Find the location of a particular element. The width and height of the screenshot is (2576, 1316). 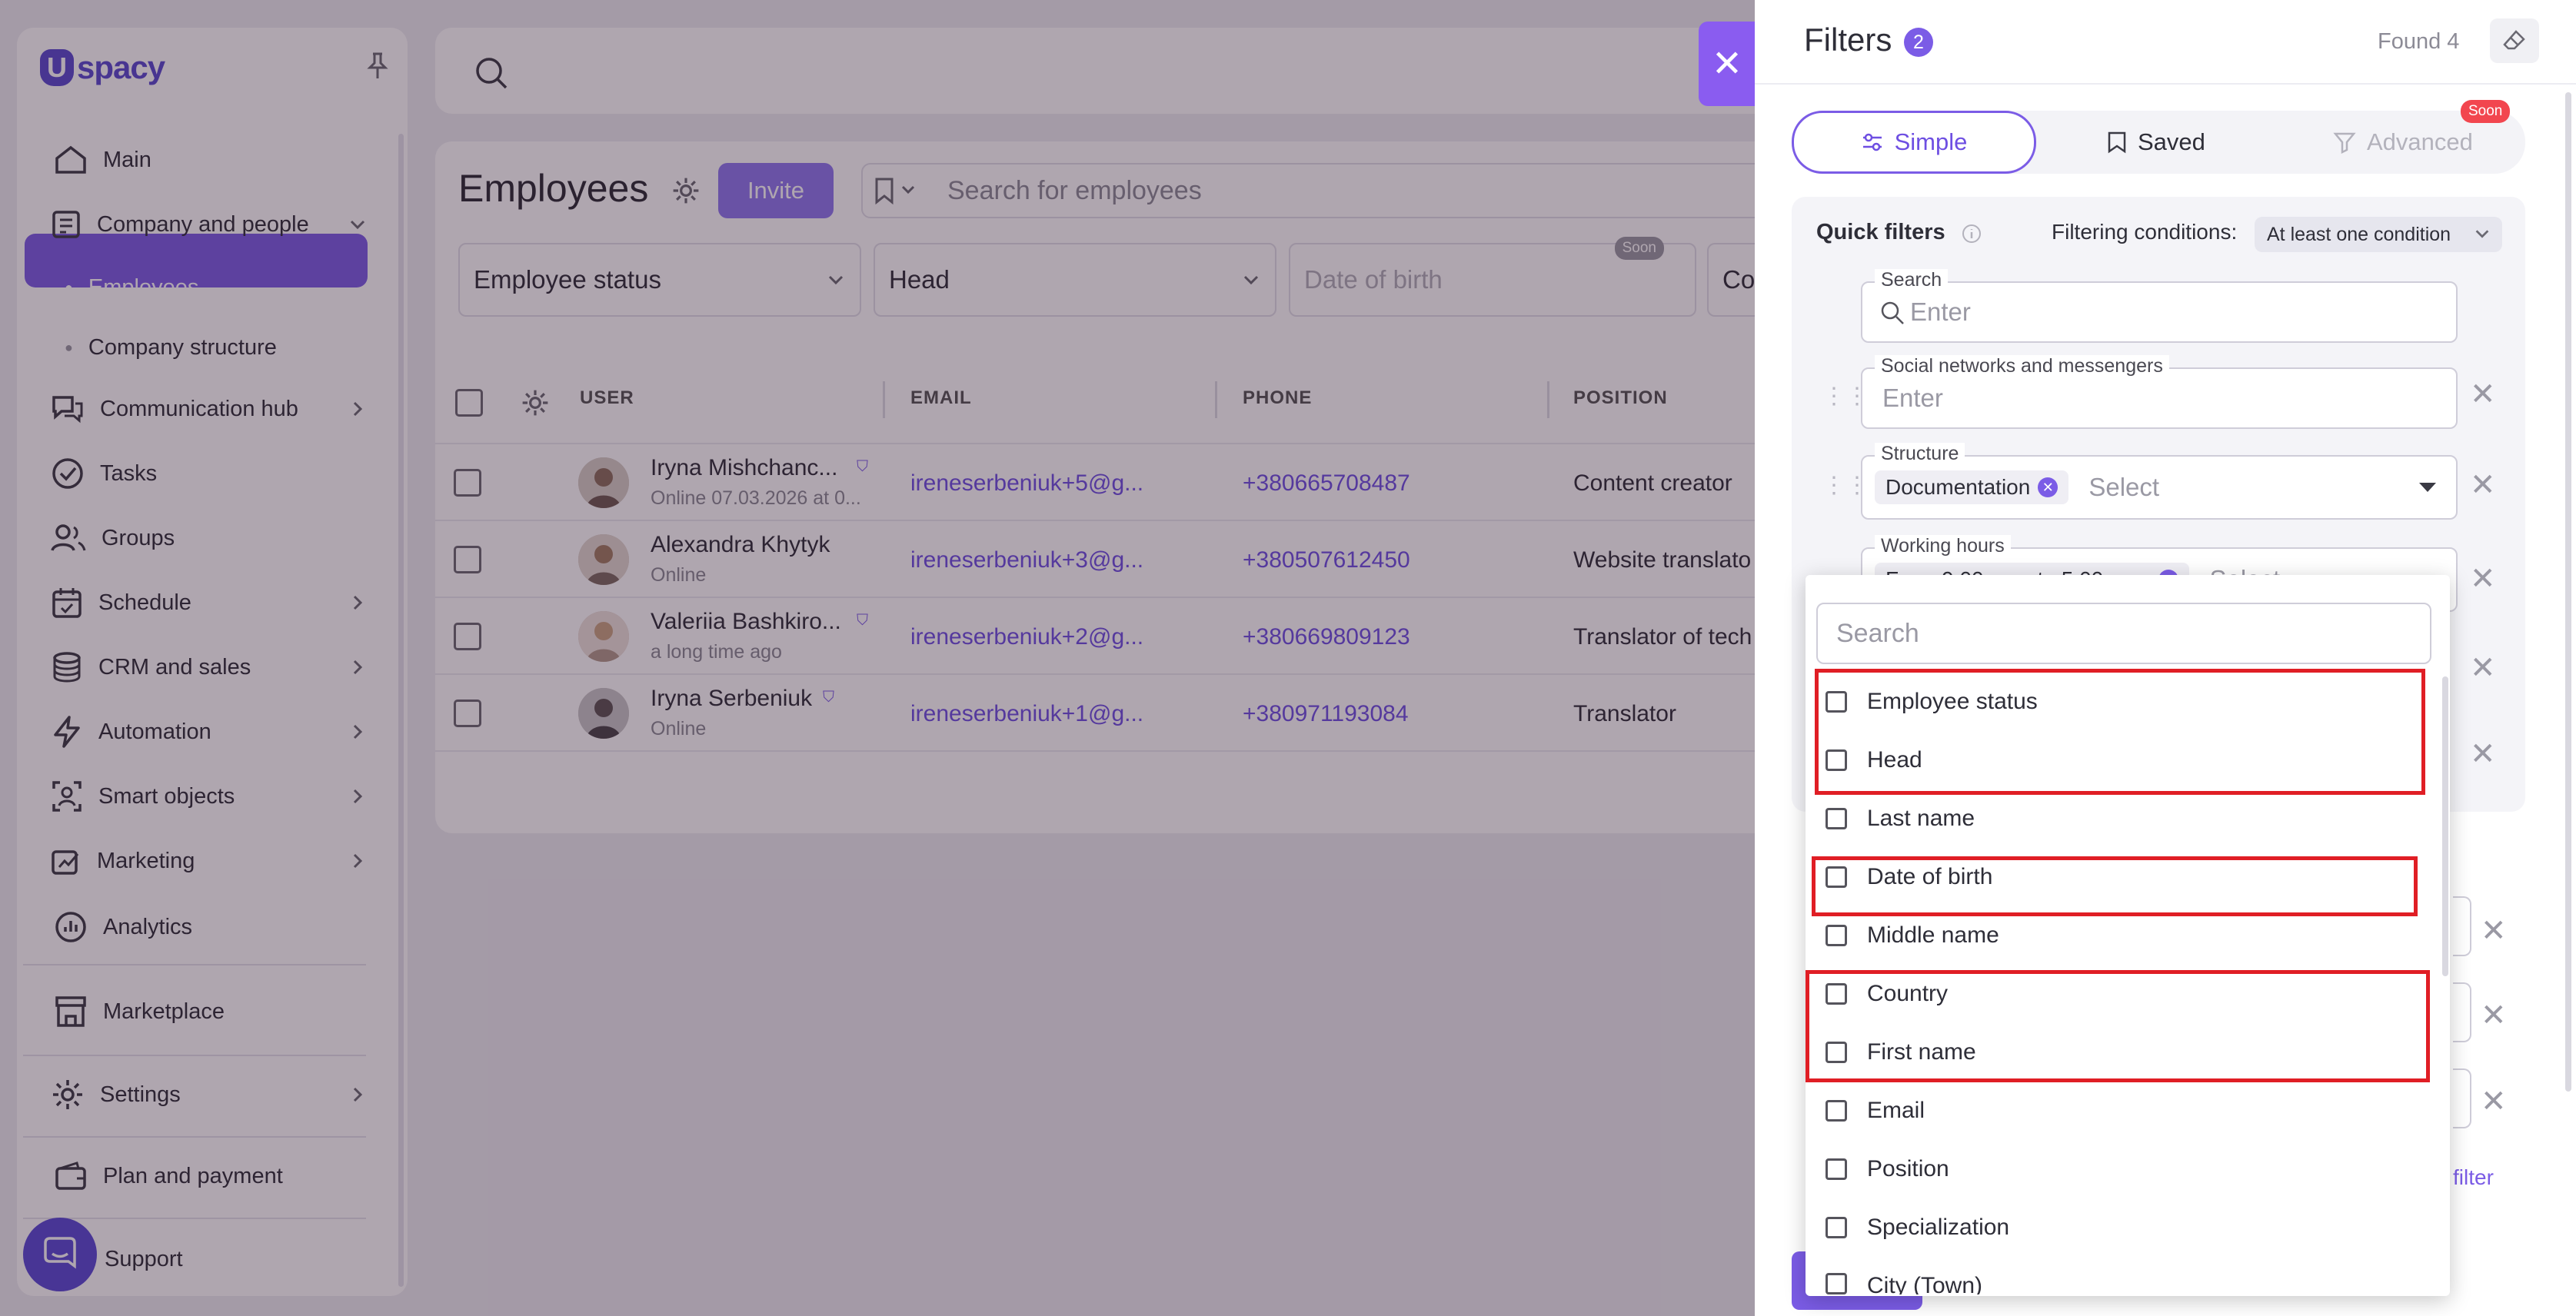

sliders-icon is located at coordinates (1873, 142).